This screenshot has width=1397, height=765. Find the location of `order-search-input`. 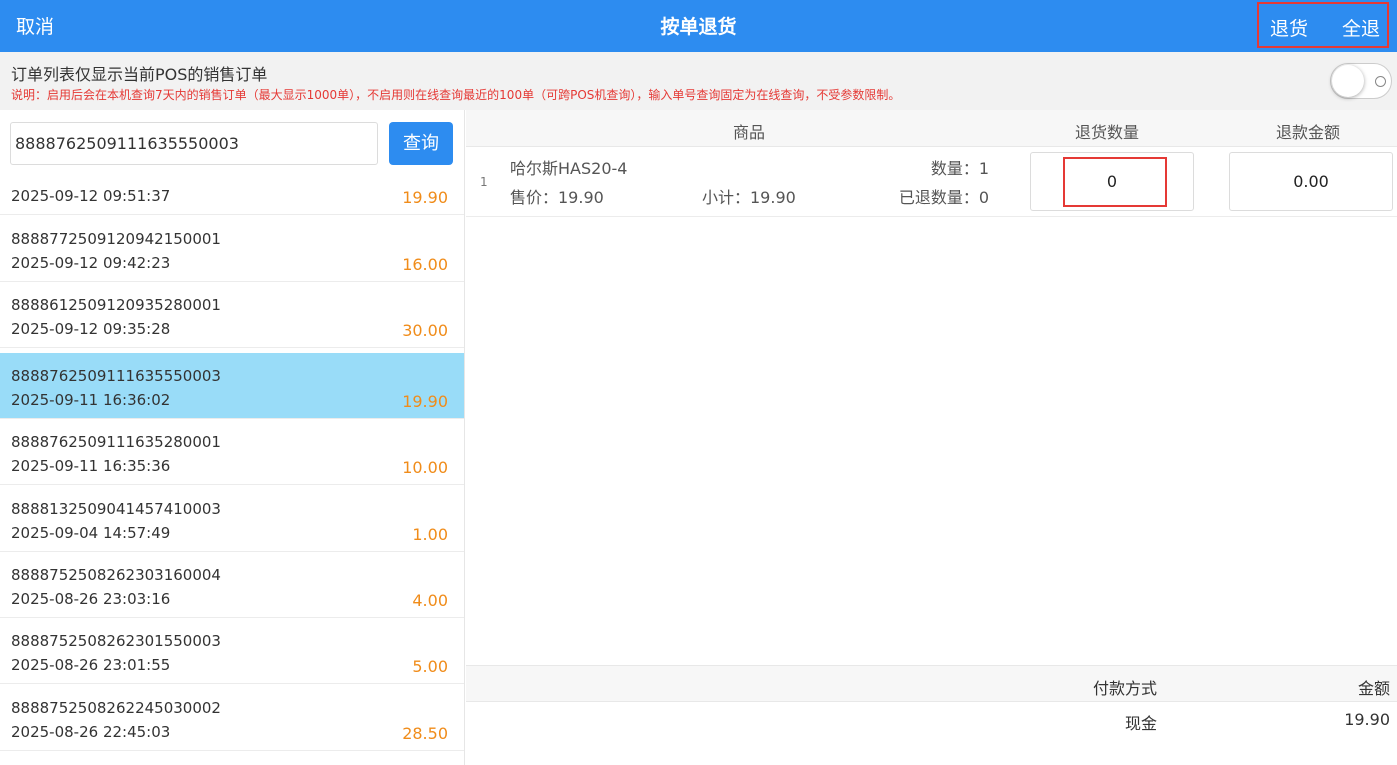

order-search-input is located at coordinates (194, 143).